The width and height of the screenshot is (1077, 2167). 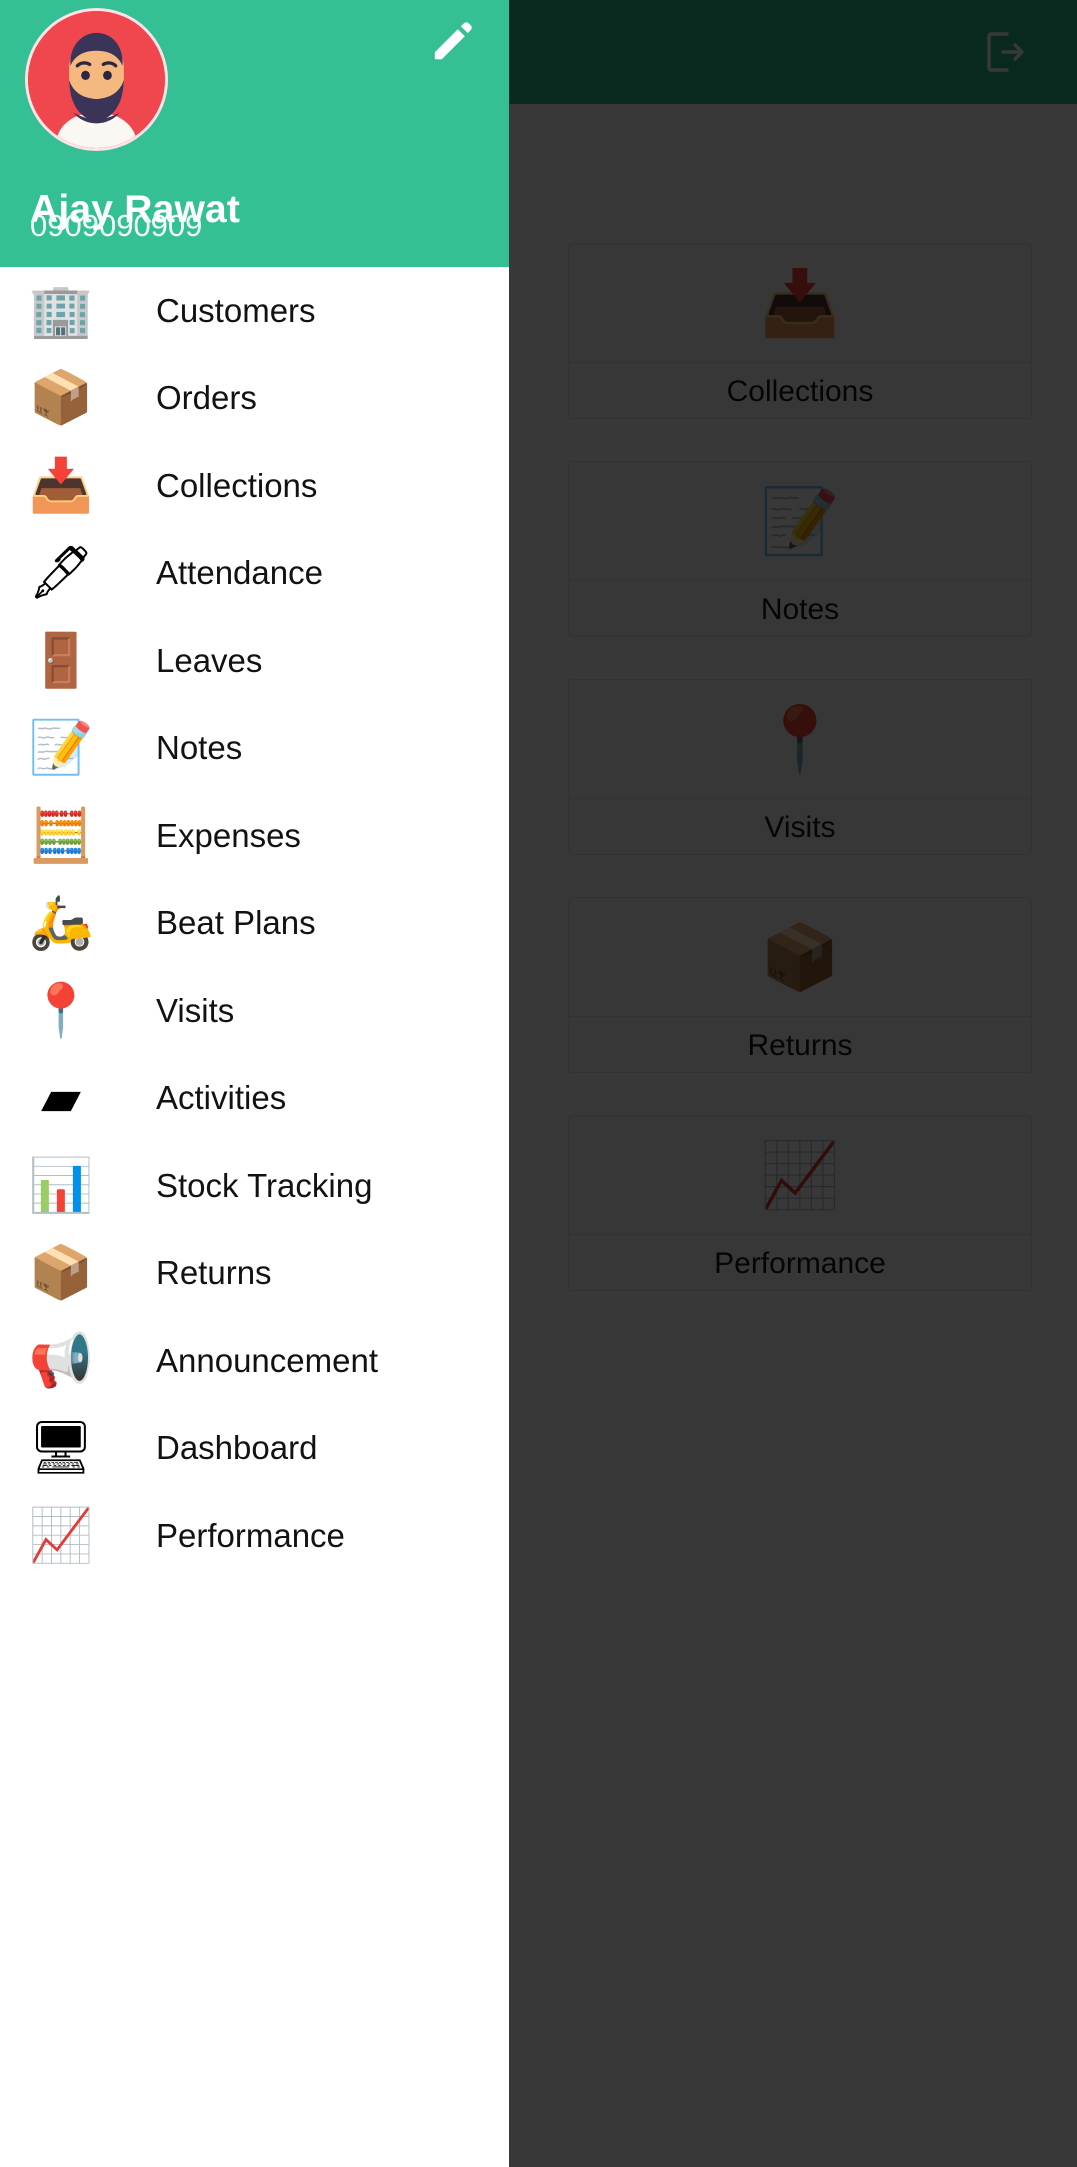 What do you see at coordinates (264, 1185) in the screenshot?
I see `menu-item-label: Stock Tracking` at bounding box center [264, 1185].